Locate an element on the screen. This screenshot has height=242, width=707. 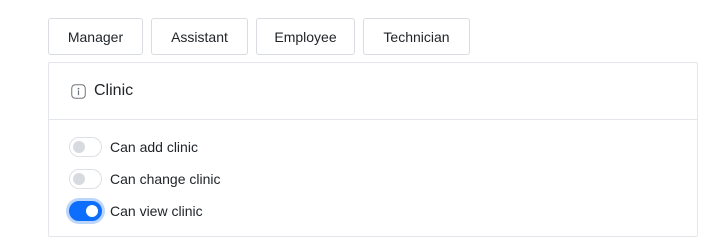
permission-label: Can view clinic is located at coordinates (156, 211).